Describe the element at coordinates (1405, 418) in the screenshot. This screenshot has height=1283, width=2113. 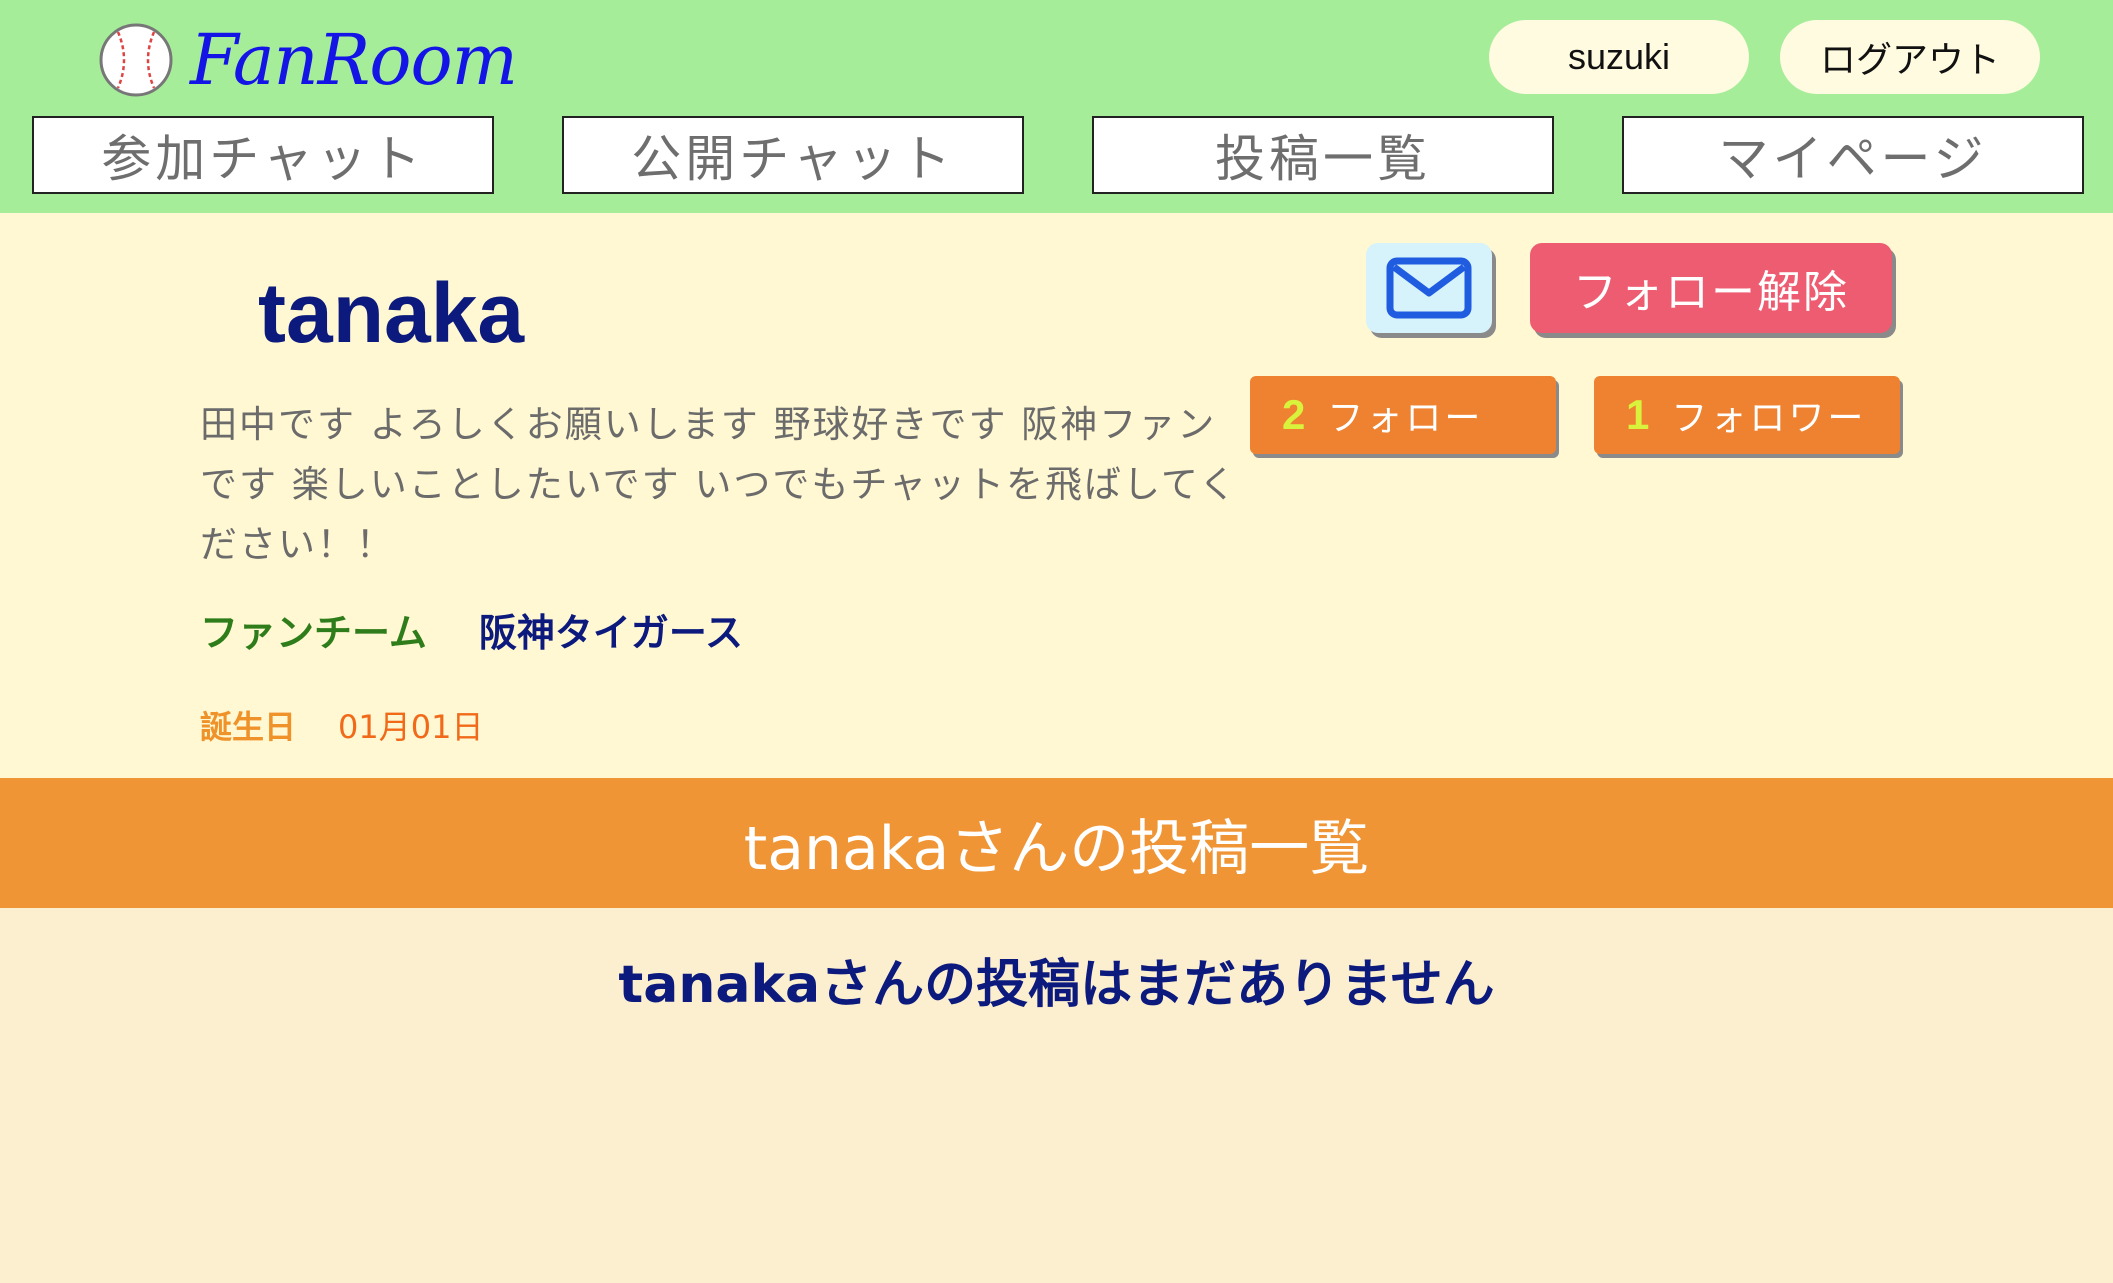
I see `following-label: フォロー` at that location.